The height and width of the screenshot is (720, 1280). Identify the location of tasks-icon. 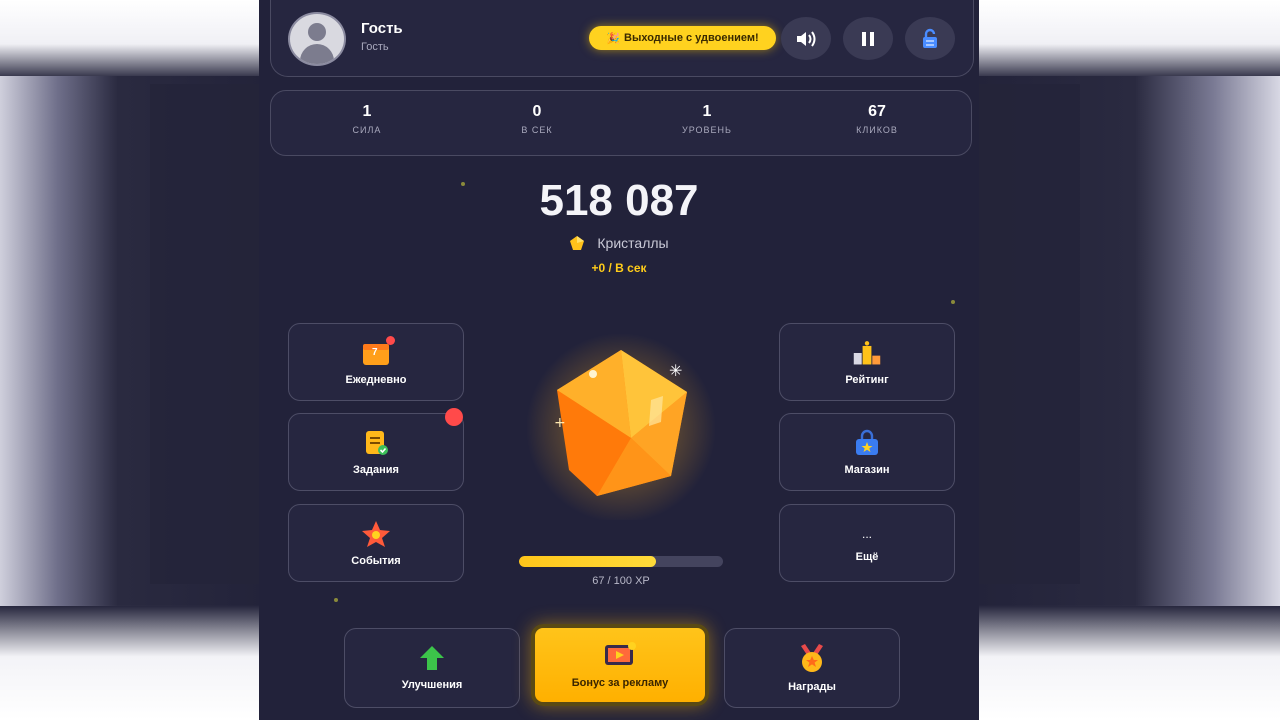
(376, 443).